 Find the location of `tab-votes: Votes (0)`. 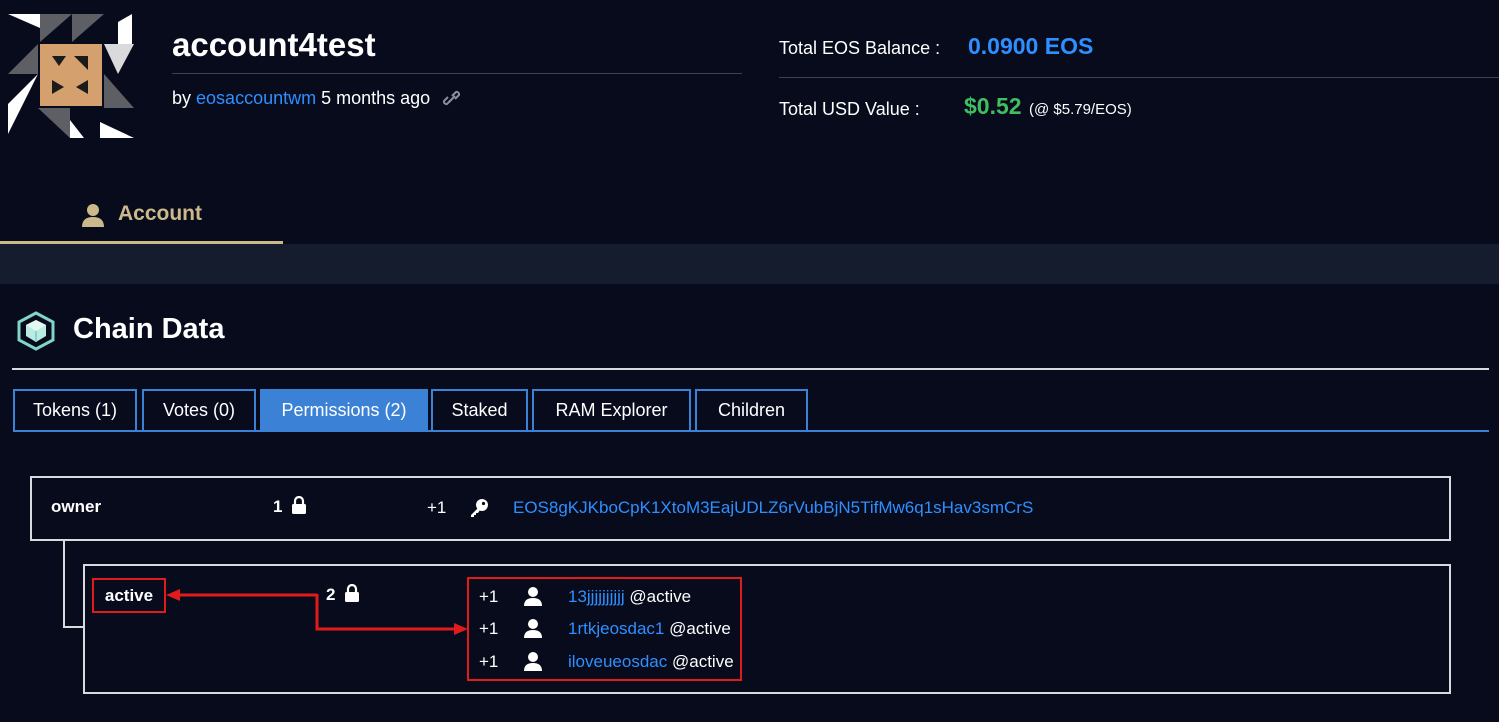

tab-votes: Votes (0) is located at coordinates (199, 409).